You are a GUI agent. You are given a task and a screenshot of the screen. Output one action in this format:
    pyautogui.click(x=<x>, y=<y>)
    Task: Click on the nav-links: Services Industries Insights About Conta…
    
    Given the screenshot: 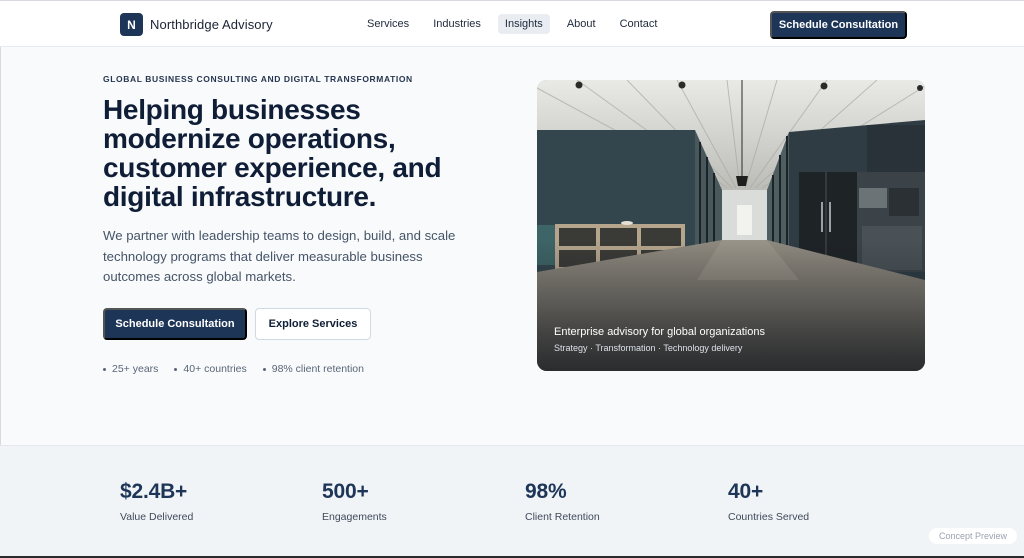 What is the action you would take?
    pyautogui.click(x=517, y=24)
    